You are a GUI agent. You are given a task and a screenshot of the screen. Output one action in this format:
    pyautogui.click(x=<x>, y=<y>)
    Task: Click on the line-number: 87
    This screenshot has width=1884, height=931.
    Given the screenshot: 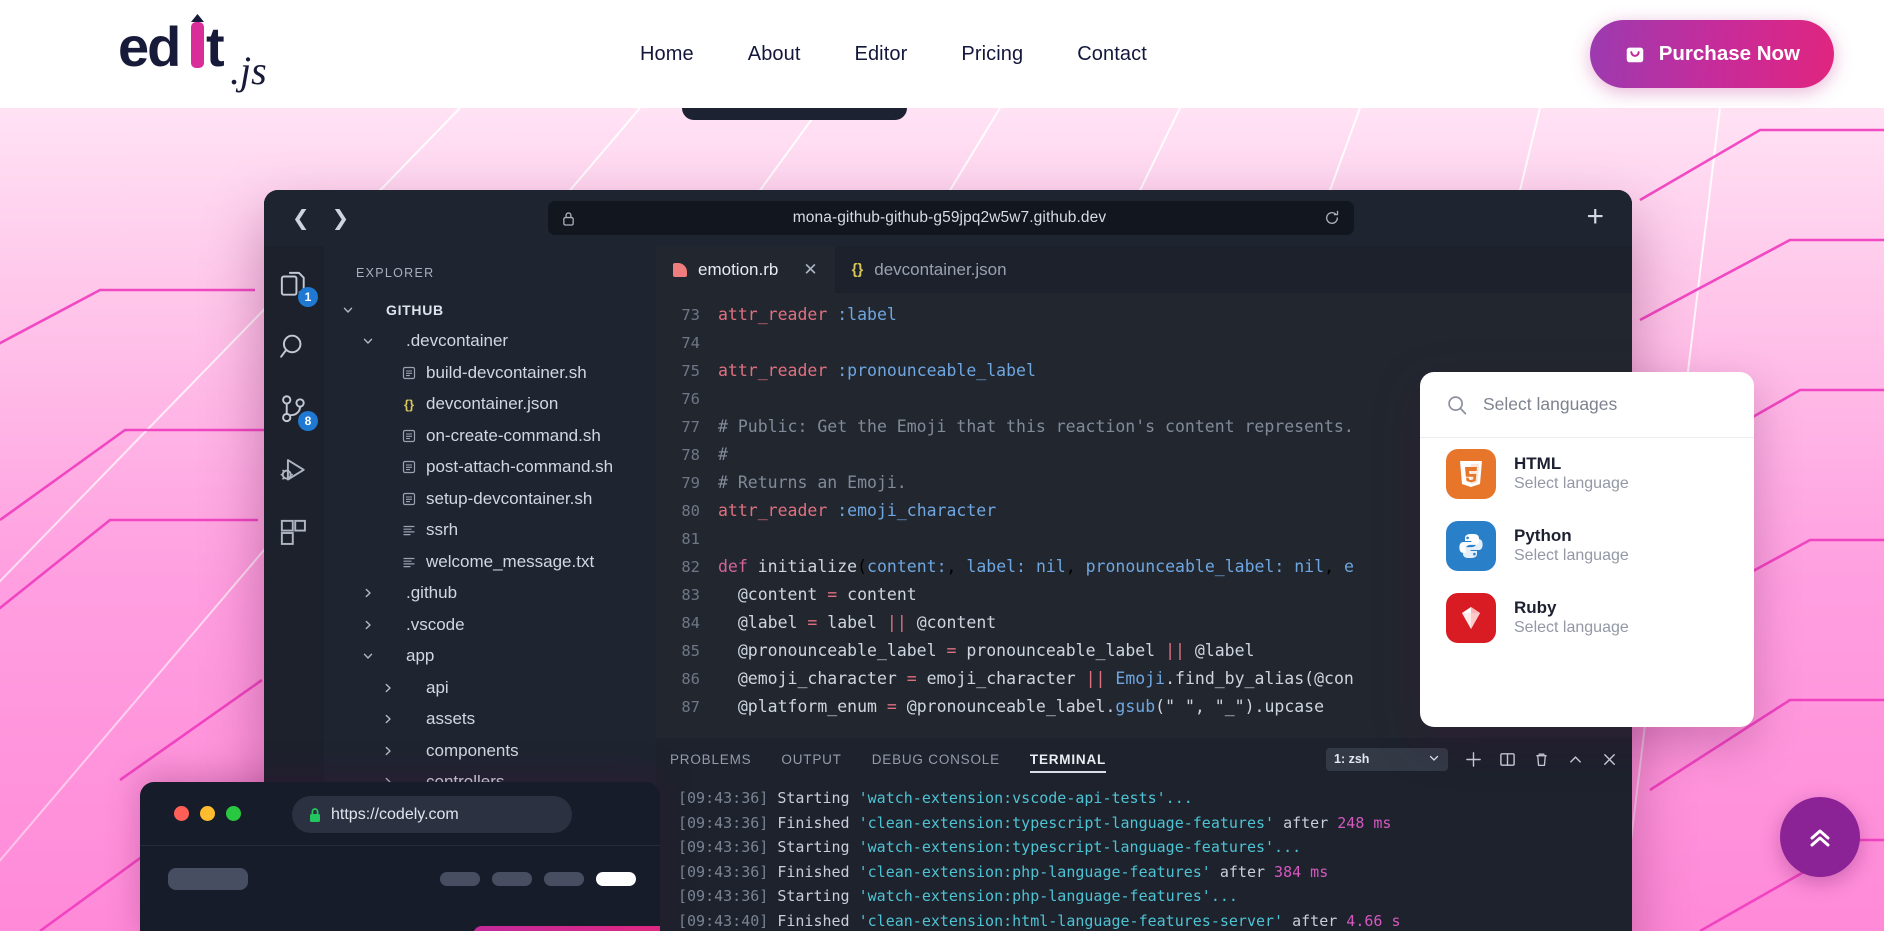 What is the action you would take?
    pyautogui.click(x=690, y=707)
    